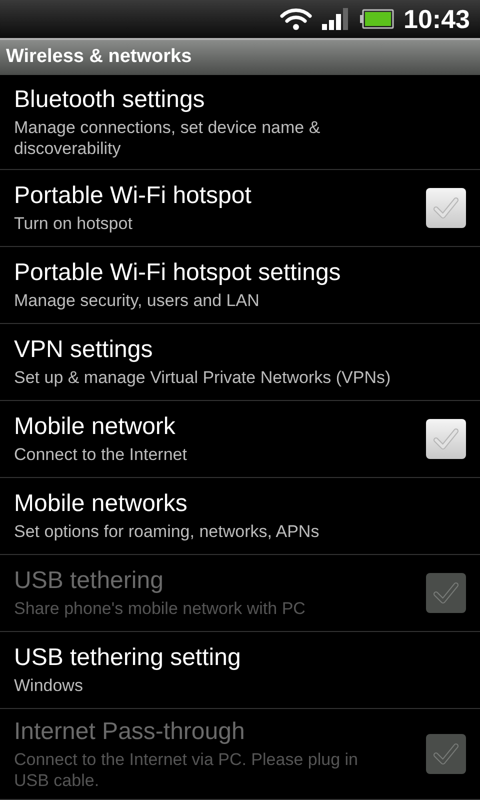 This screenshot has height=800, width=480. What do you see at coordinates (203, 377) in the screenshot?
I see `item-summary: Set up & manage Virtual Private Networks (VPNs)` at bounding box center [203, 377].